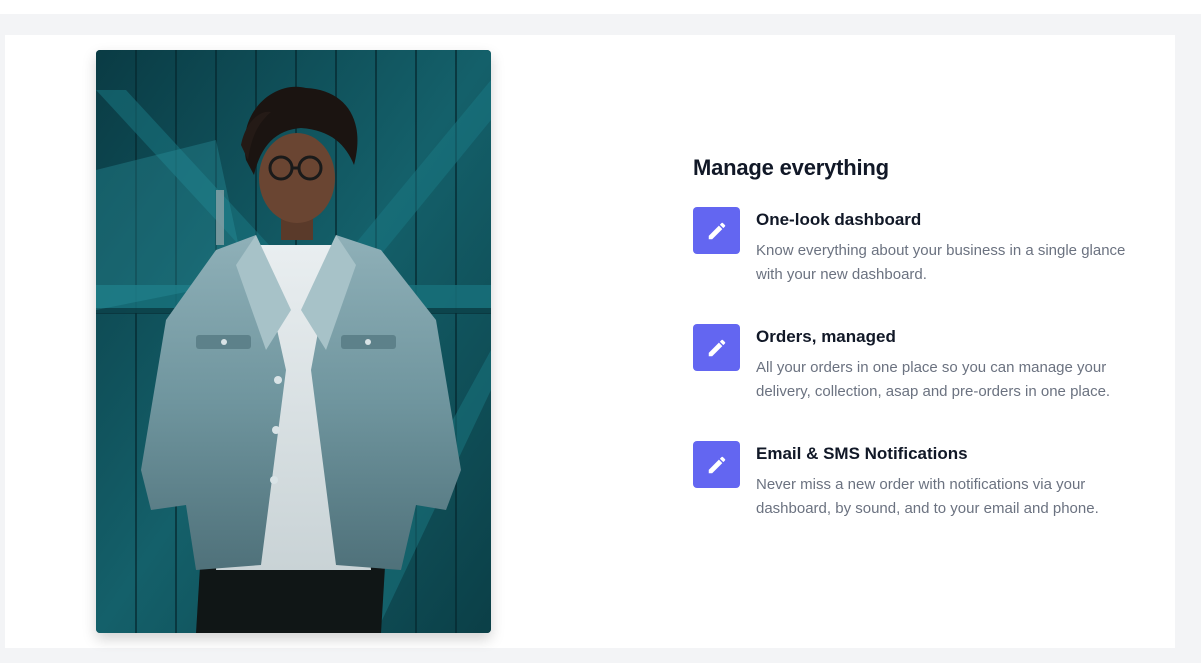  I want to click on feature-title: Orders, managed, so click(826, 336).